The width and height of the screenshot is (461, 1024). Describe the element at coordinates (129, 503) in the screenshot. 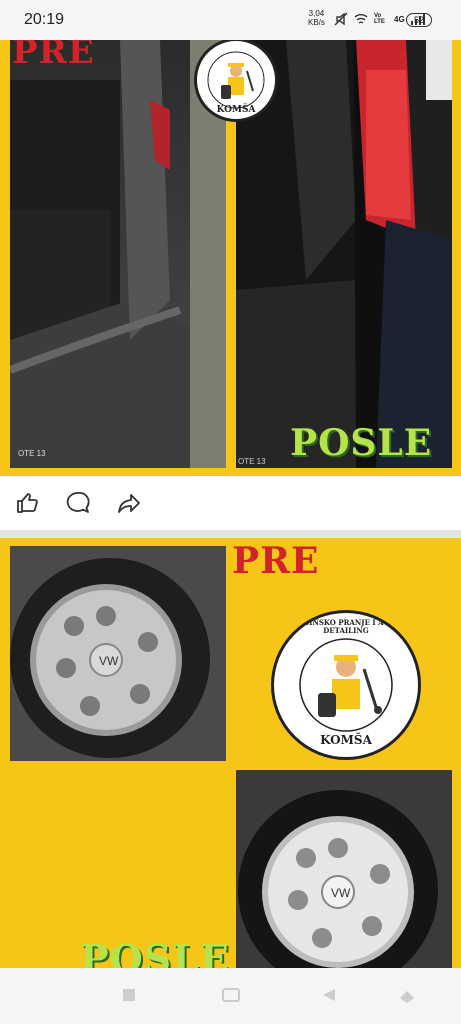

I see `share-icon` at that location.